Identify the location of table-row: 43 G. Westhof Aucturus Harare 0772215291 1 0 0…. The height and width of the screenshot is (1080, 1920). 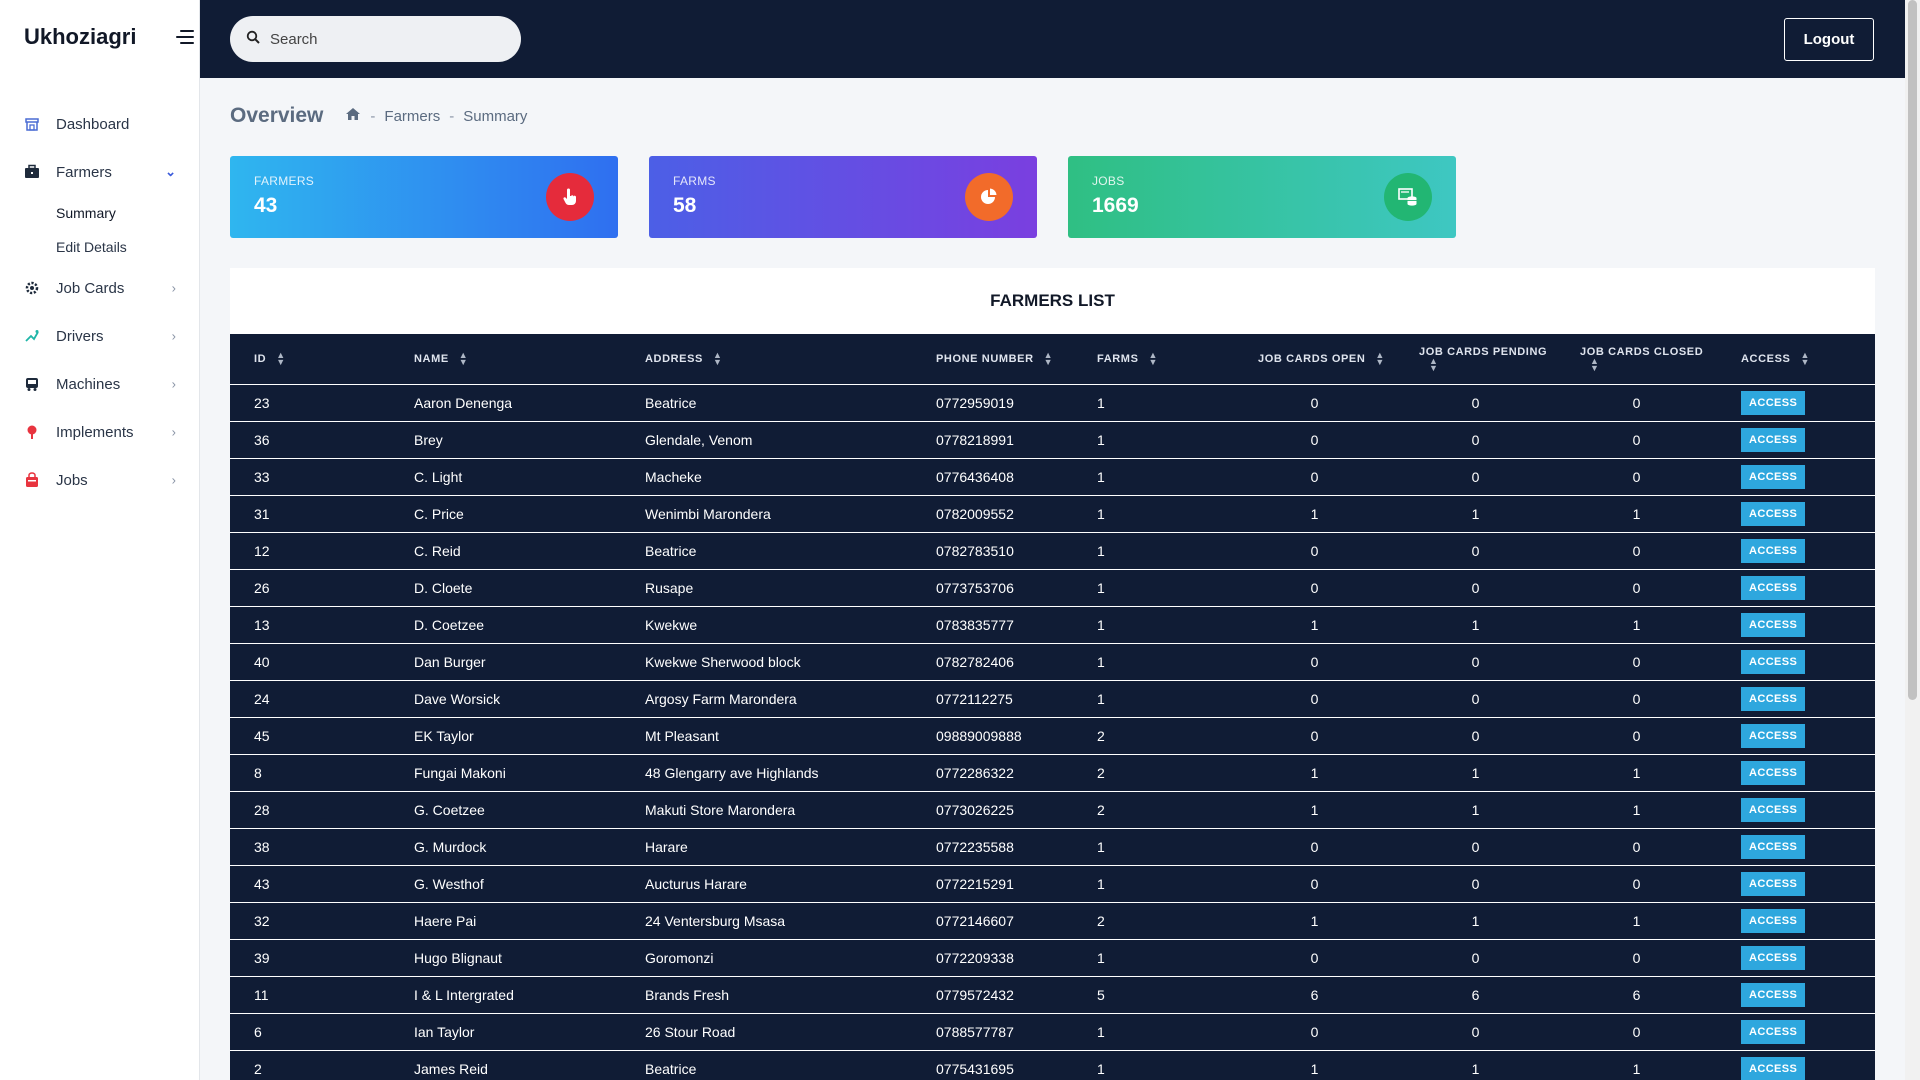
(1052, 883).